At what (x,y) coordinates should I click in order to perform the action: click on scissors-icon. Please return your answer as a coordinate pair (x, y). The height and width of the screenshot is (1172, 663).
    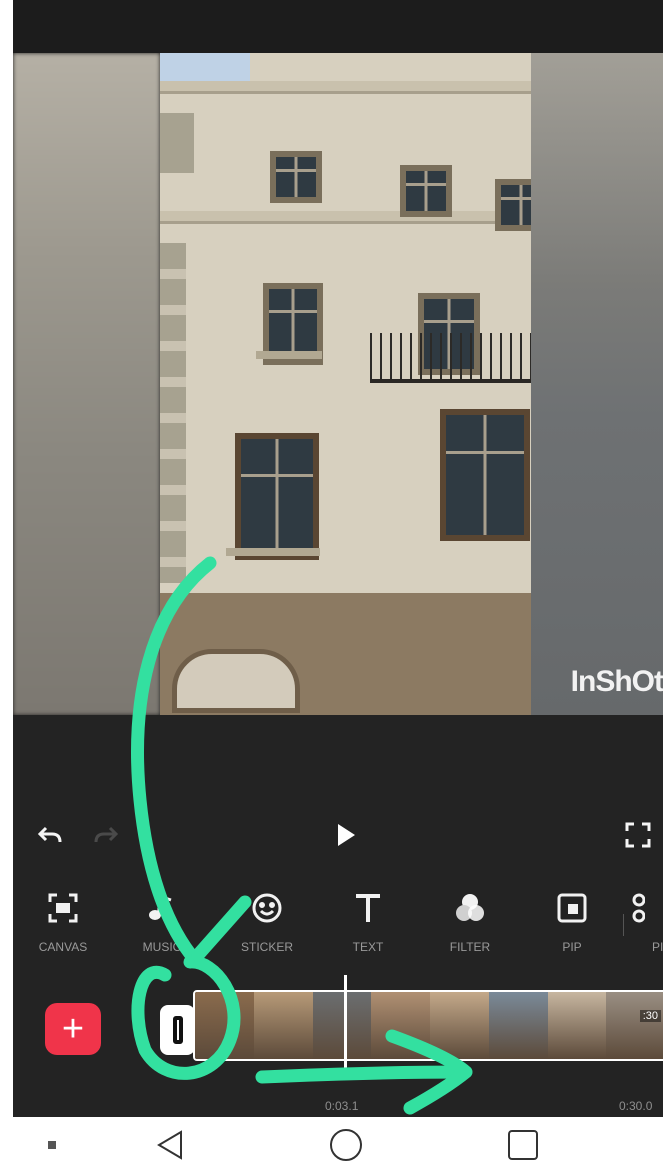
    Looking at the image, I should click on (635, 908).